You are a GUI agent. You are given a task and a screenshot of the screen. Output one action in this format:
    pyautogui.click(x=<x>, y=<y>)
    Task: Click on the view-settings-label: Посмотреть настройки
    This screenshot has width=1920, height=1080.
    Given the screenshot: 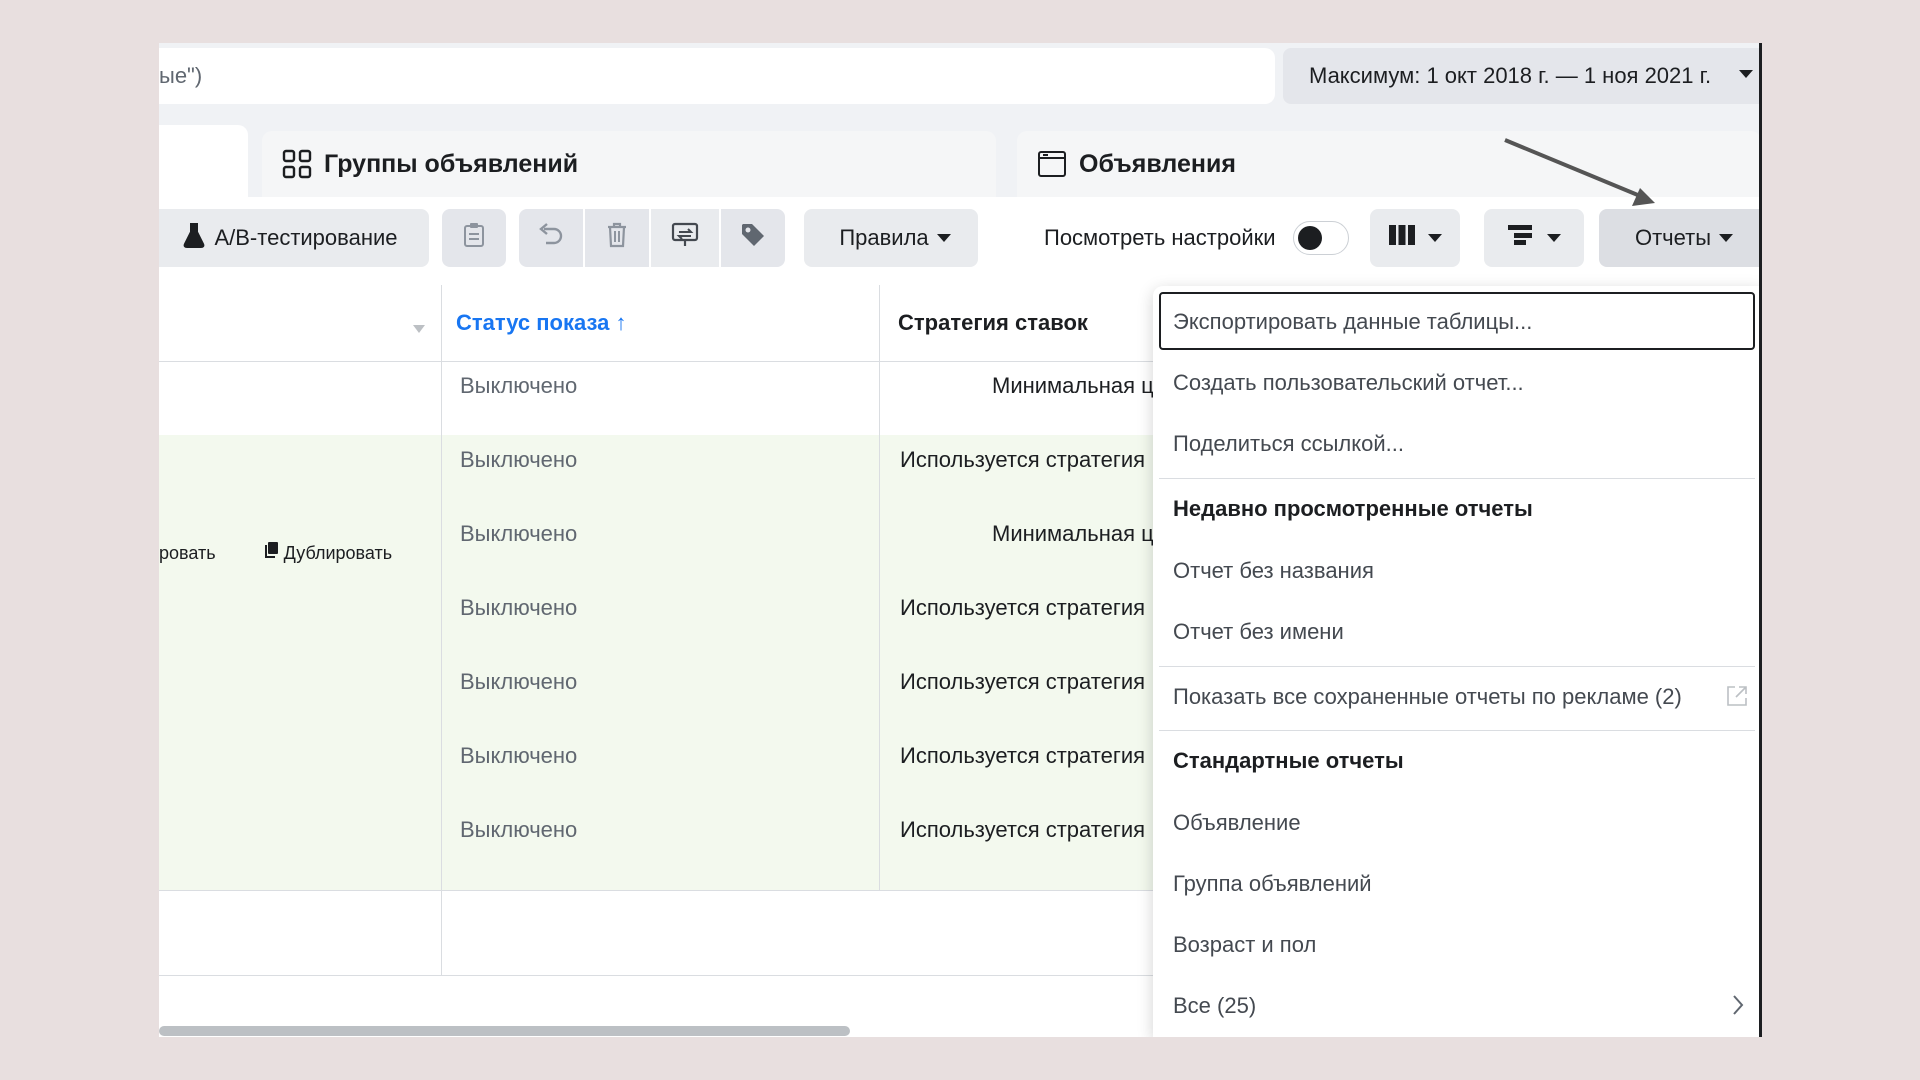 What is the action you would take?
    pyautogui.click(x=1160, y=237)
    